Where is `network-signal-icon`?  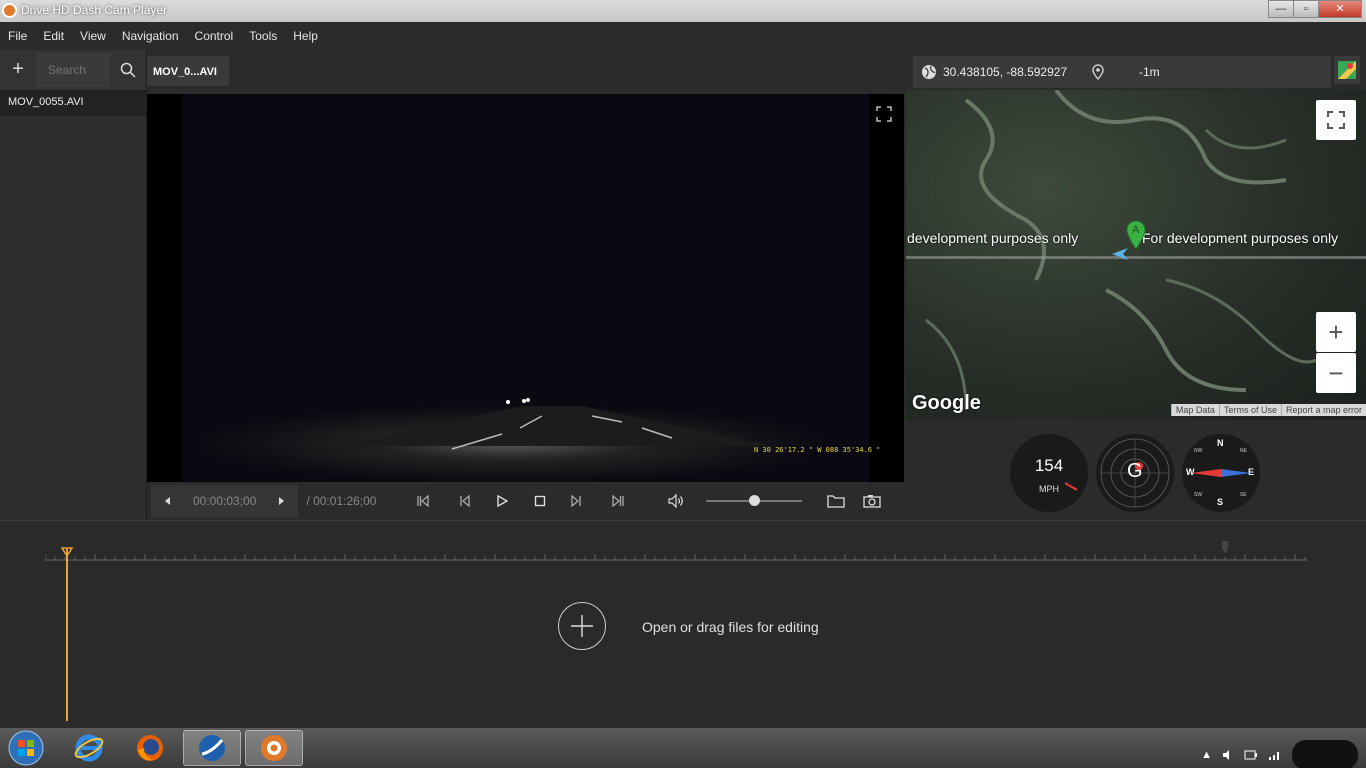 network-signal-icon is located at coordinates (1275, 755).